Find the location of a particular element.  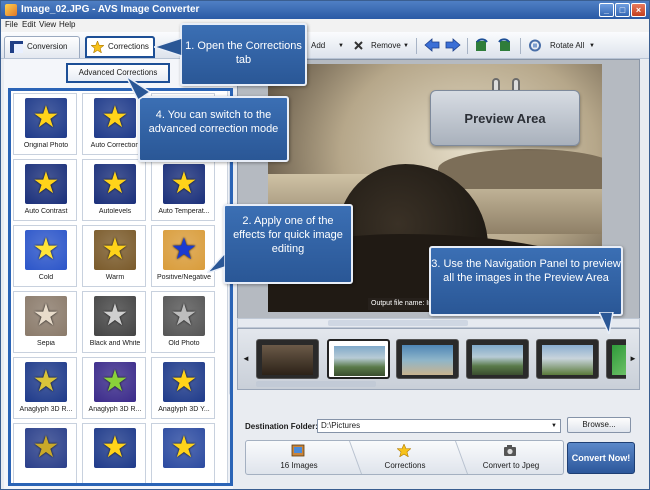

window-title: Image_02.JPG - AVS Image Converter is located at coordinates (110, 9).